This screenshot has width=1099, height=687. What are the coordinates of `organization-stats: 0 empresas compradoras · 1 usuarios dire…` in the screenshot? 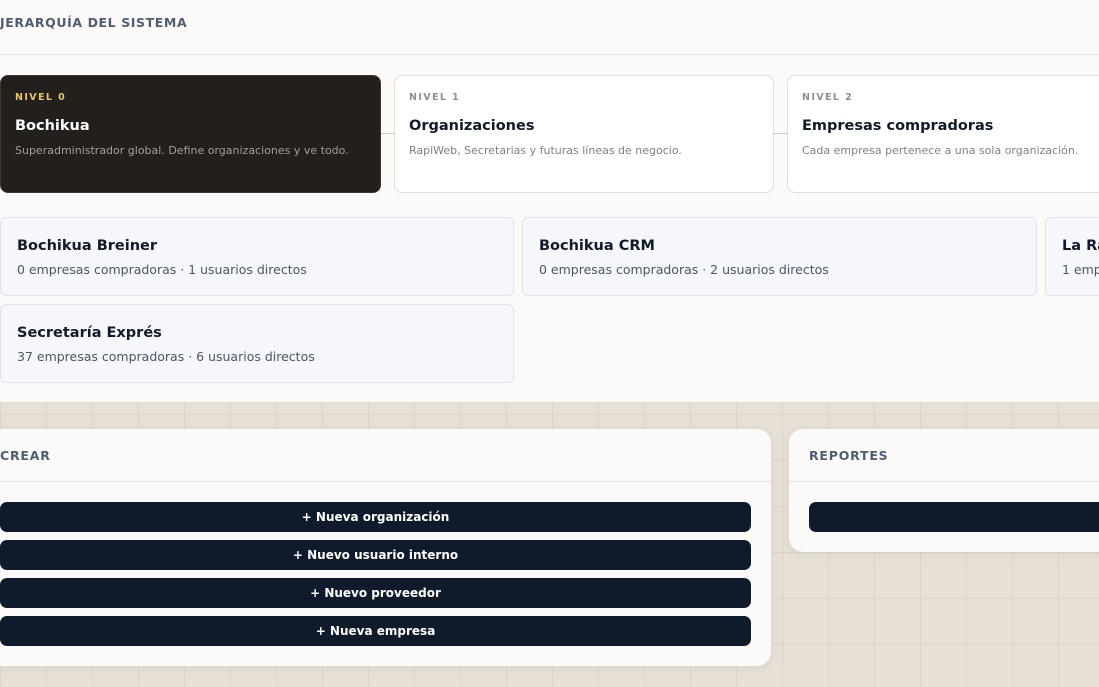 It's located at (162, 269).